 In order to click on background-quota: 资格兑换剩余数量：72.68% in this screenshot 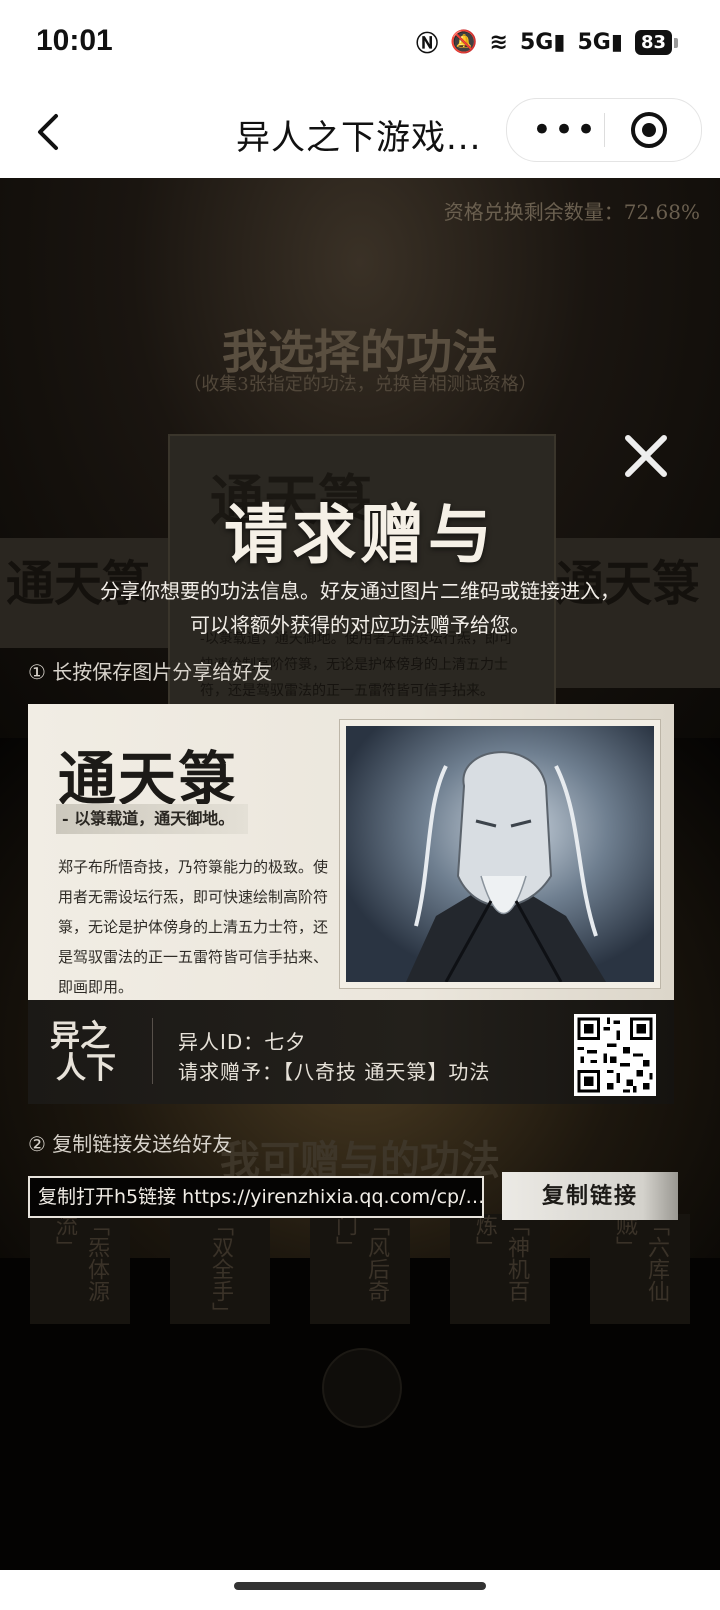, I will do `click(571, 212)`.